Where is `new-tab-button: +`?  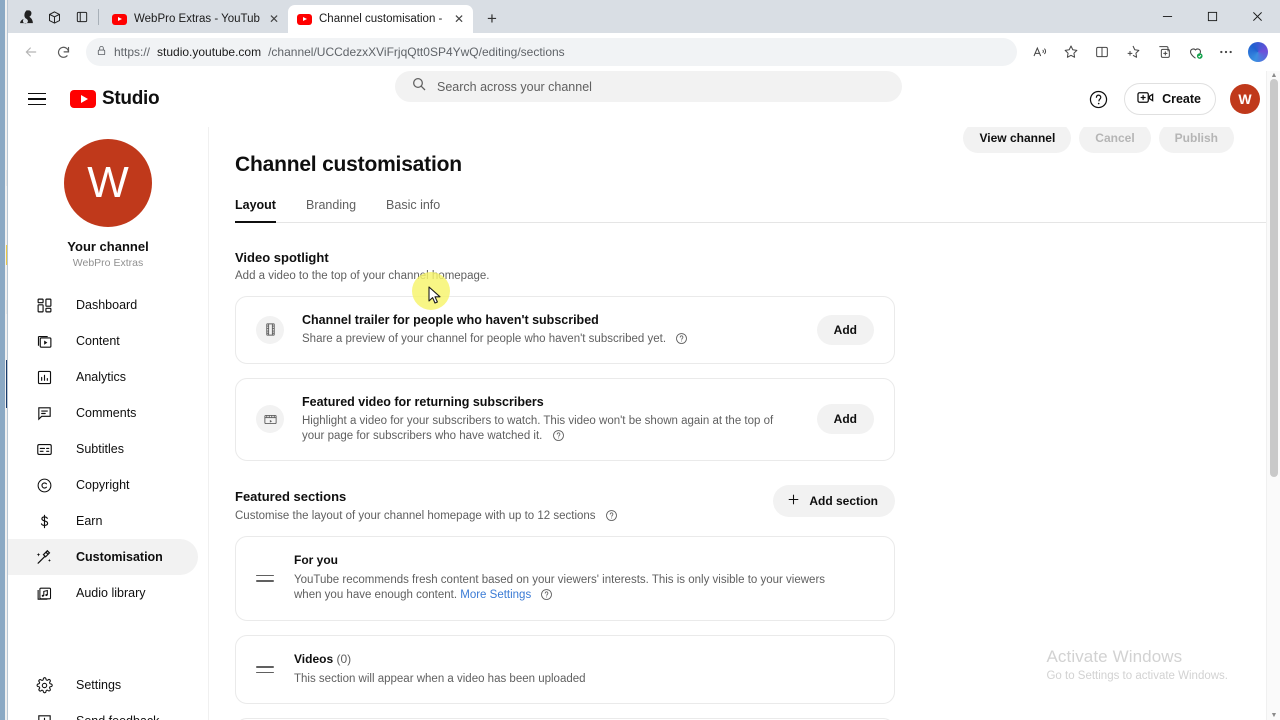
new-tab-button: + is located at coordinates (492, 19).